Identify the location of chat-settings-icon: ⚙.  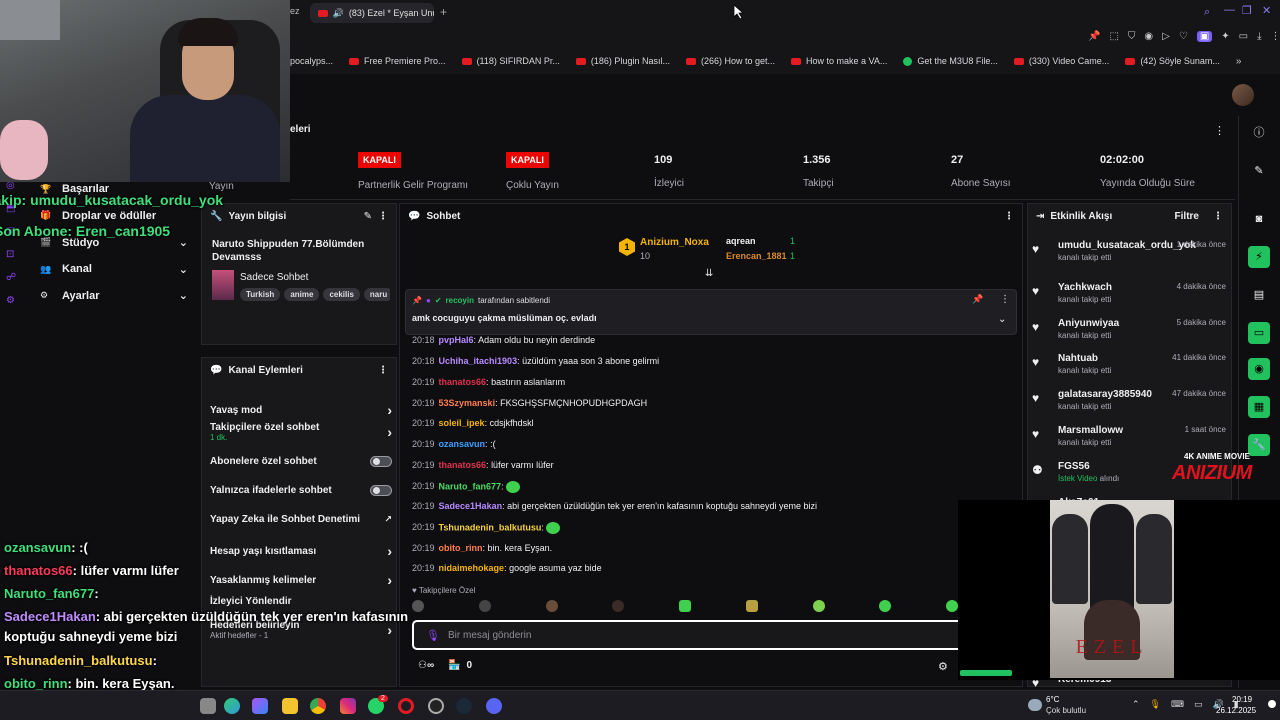
(943, 666).